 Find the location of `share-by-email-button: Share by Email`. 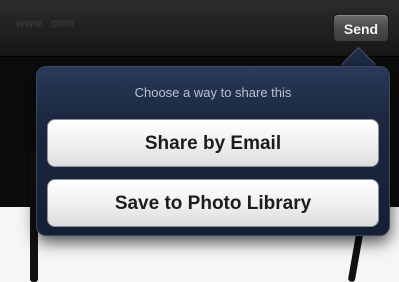

share-by-email-button: Share by Email is located at coordinates (213, 143).